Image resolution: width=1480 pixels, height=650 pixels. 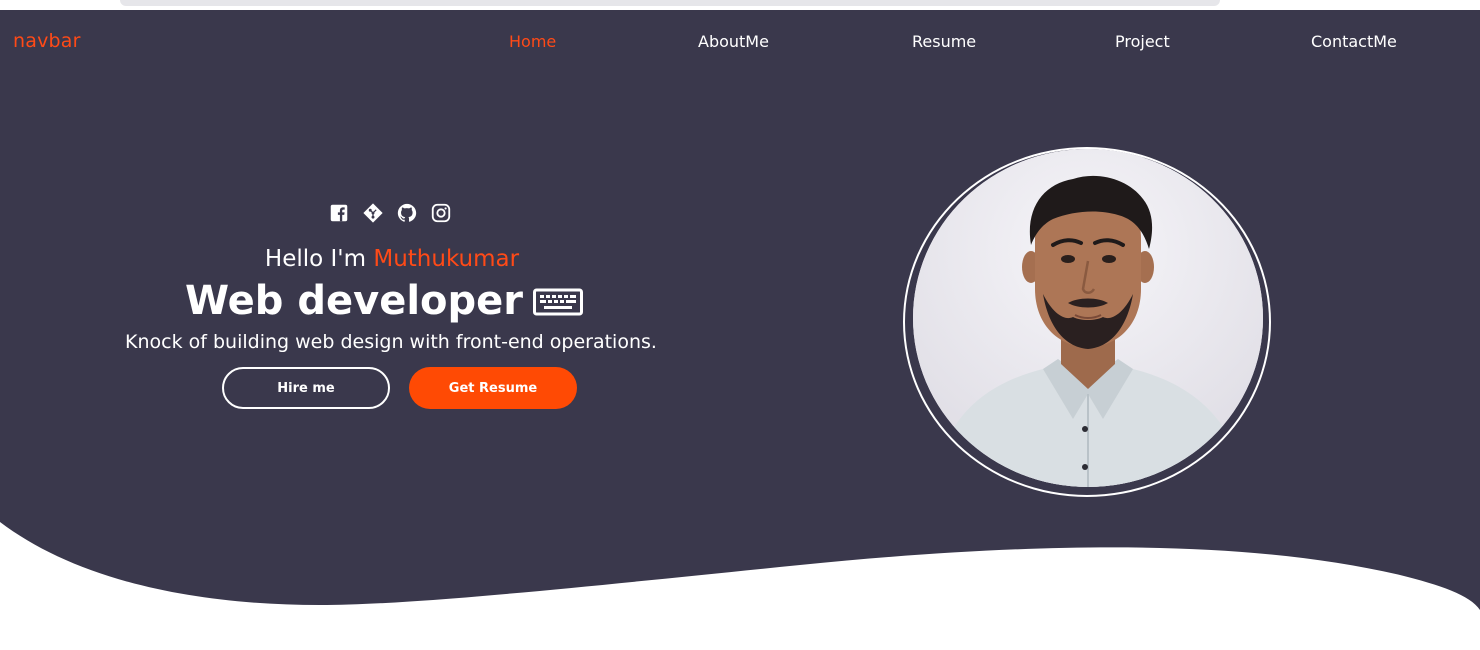 I want to click on get-resume-button: Get Resume, so click(x=493, y=388).